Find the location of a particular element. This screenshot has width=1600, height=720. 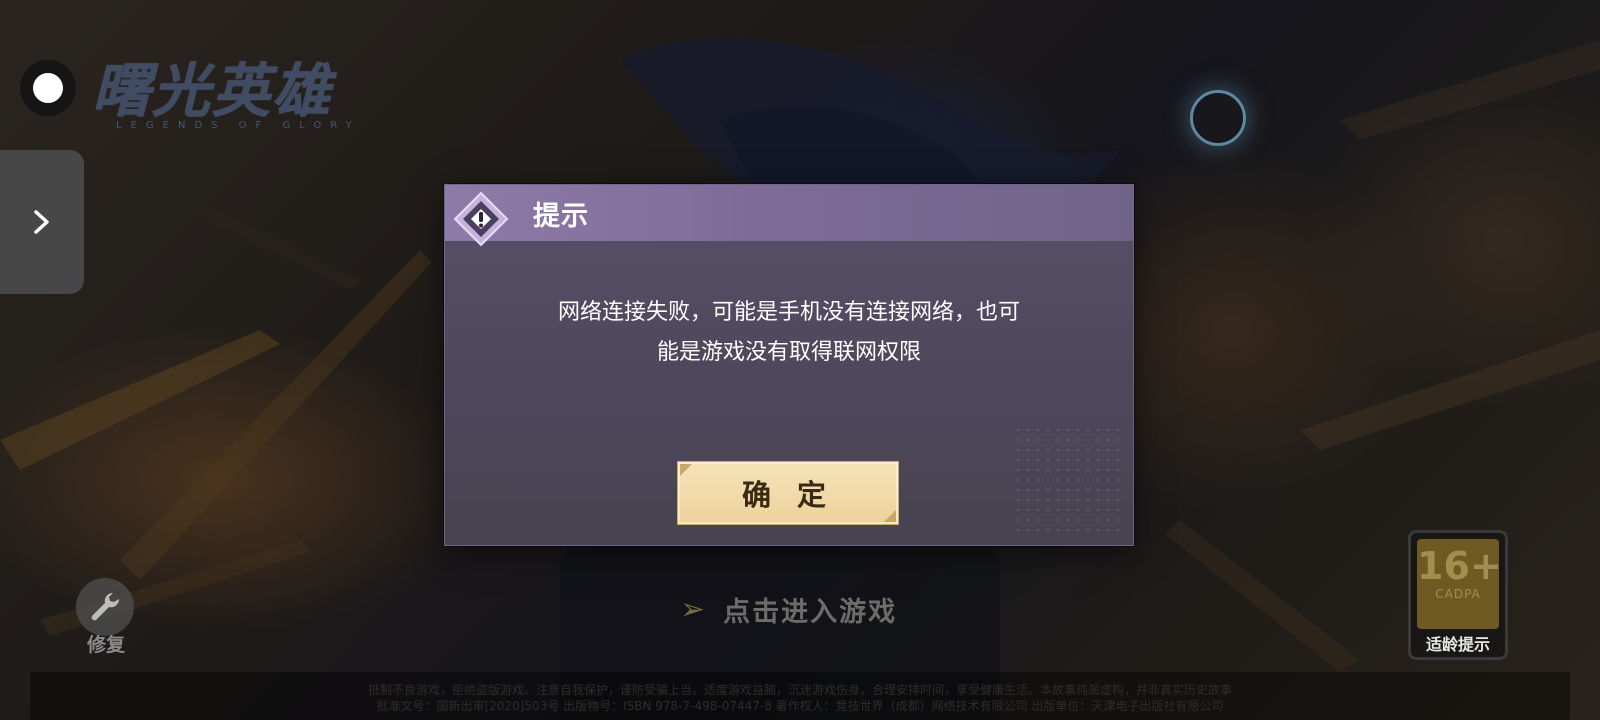

warning-icon is located at coordinates (481, 219).